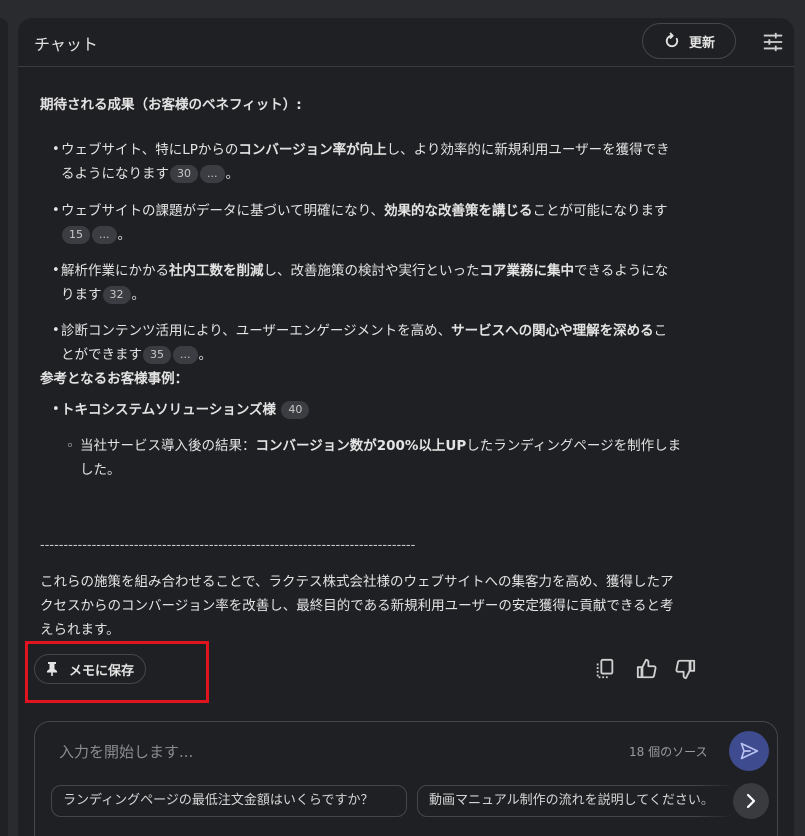 This screenshot has width=805, height=836. What do you see at coordinates (115, 271) in the screenshot?
I see `text-segment: 解析作業にかかる` at bounding box center [115, 271].